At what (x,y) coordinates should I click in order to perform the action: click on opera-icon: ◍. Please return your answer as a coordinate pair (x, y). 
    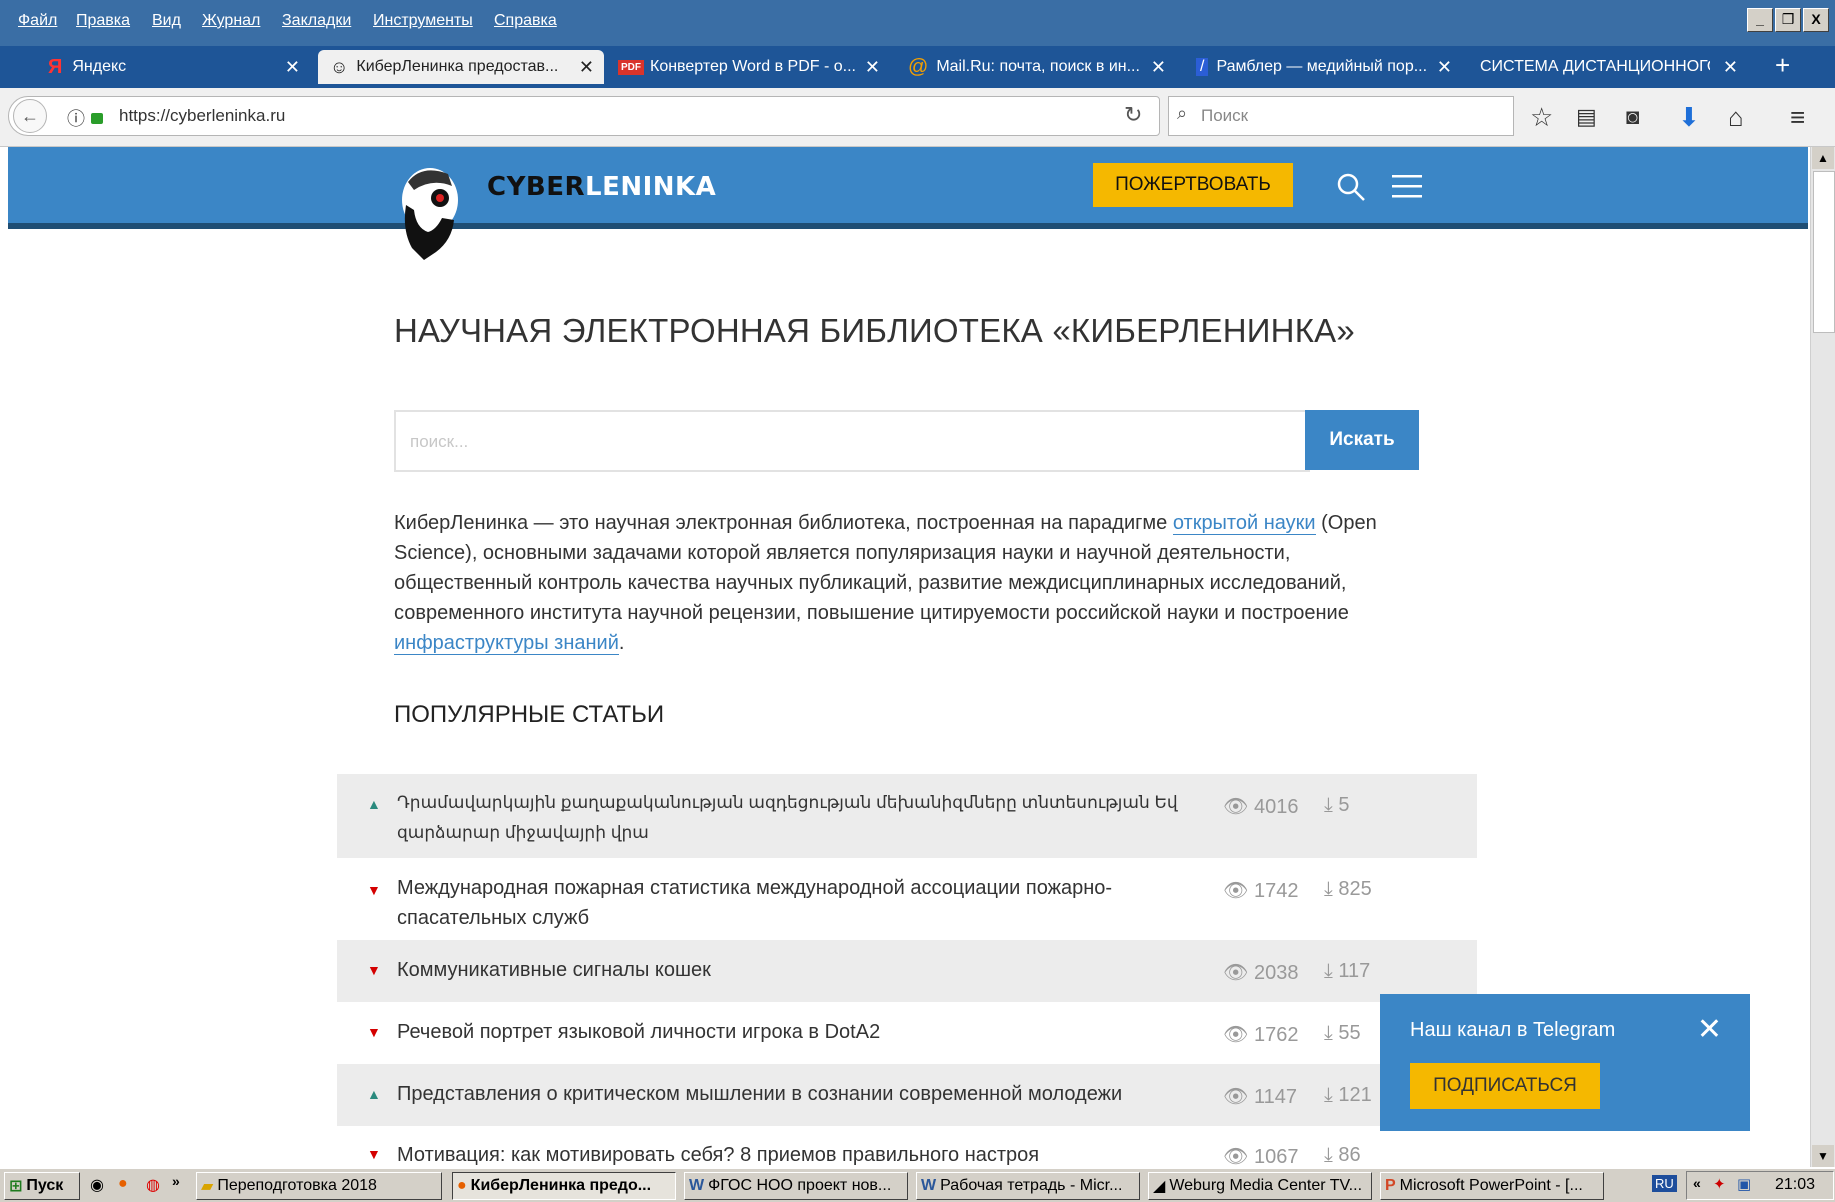
    Looking at the image, I should click on (153, 1185).